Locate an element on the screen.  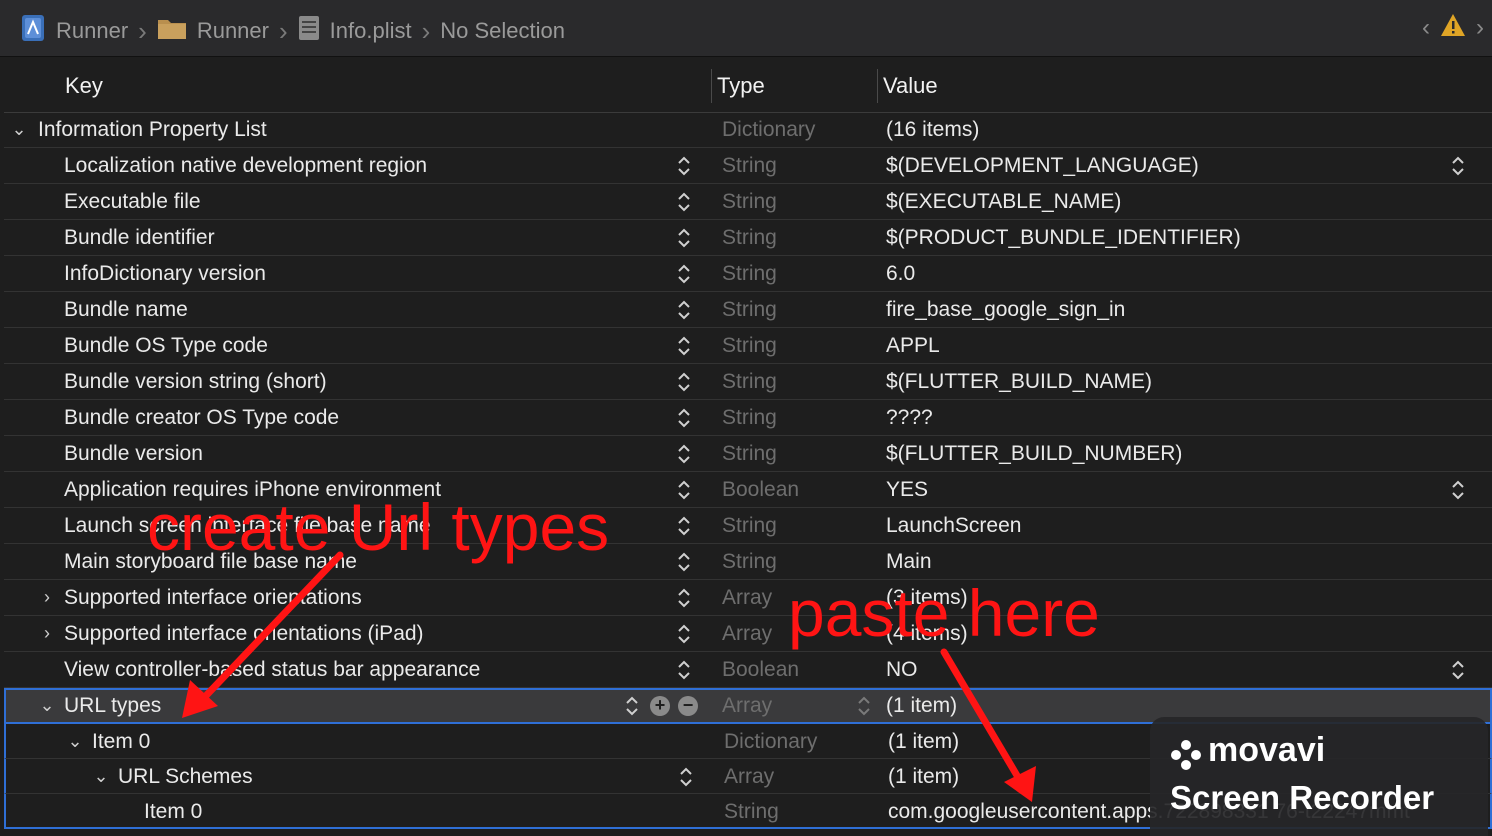
watermark: movavi Screen Recorder is located at coordinates (1319, 776).